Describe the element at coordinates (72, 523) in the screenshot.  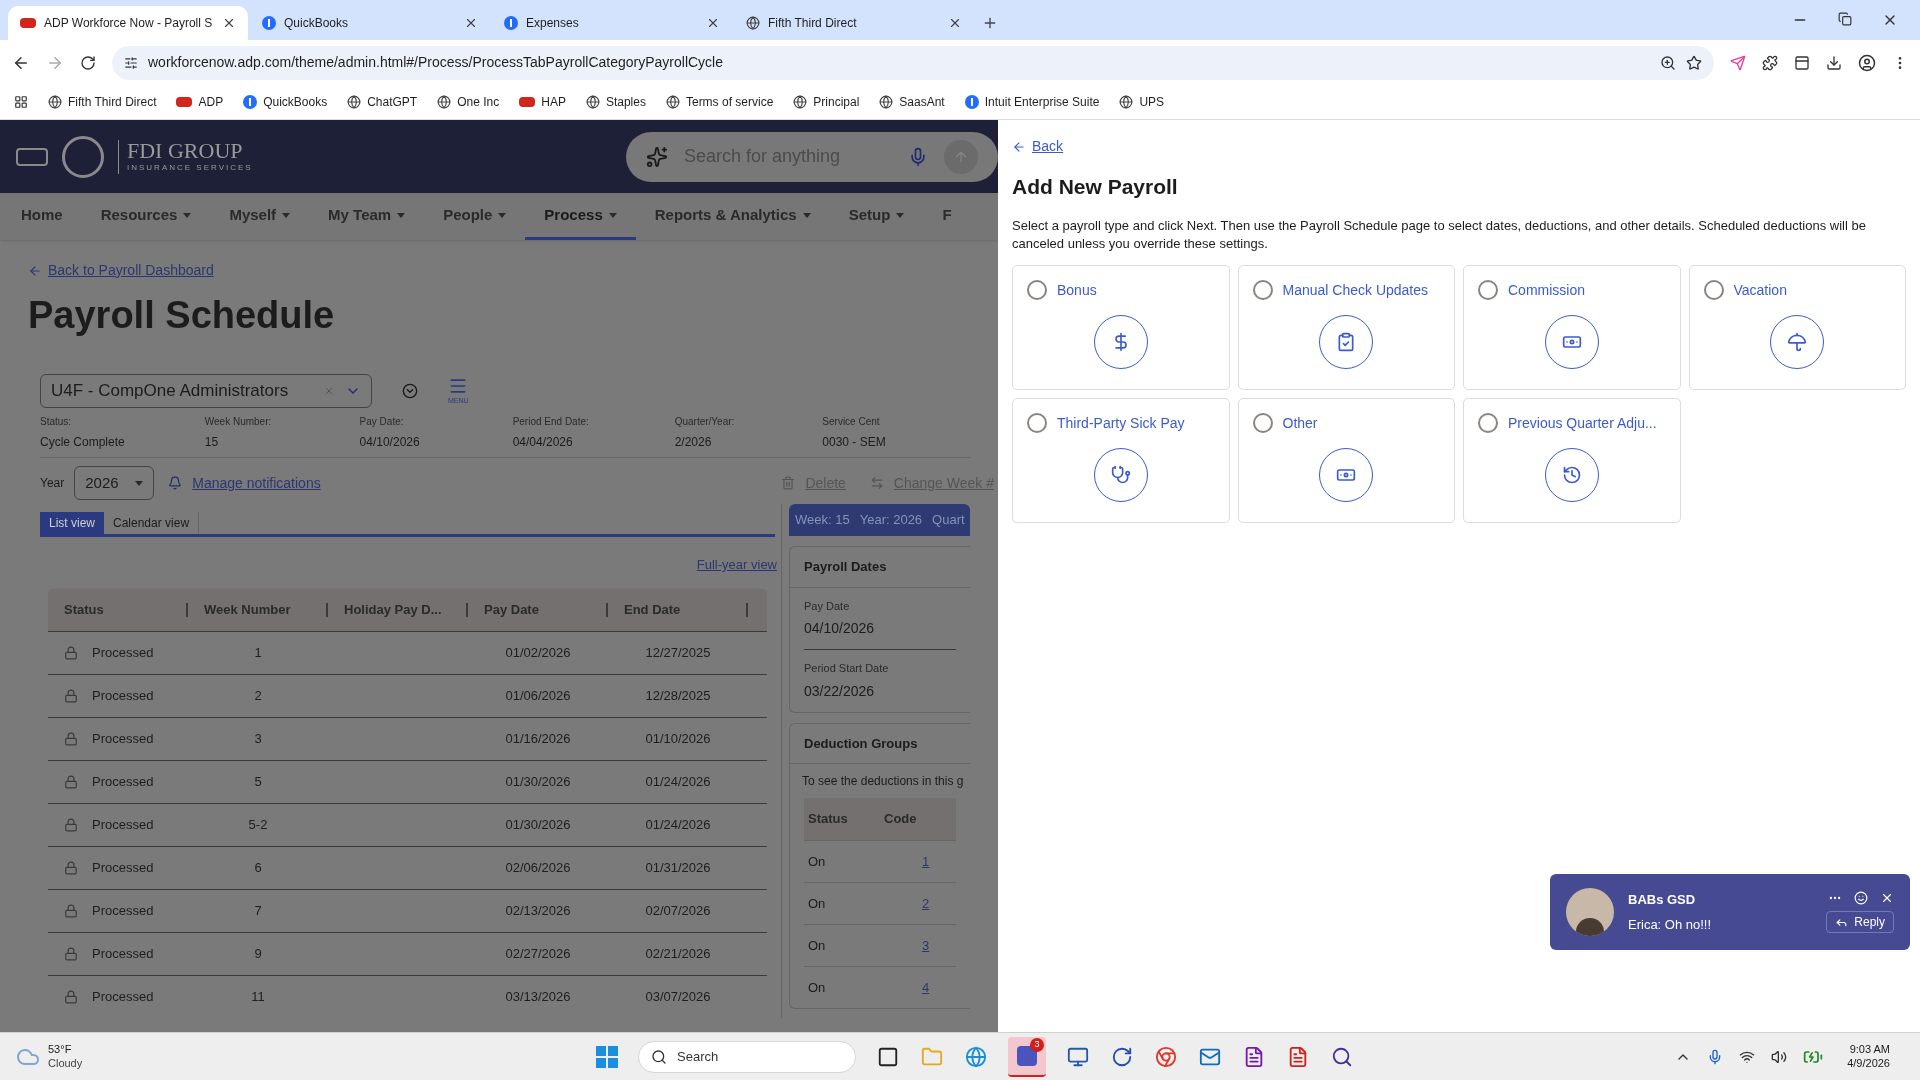
I see `view-tab: List view` at that location.